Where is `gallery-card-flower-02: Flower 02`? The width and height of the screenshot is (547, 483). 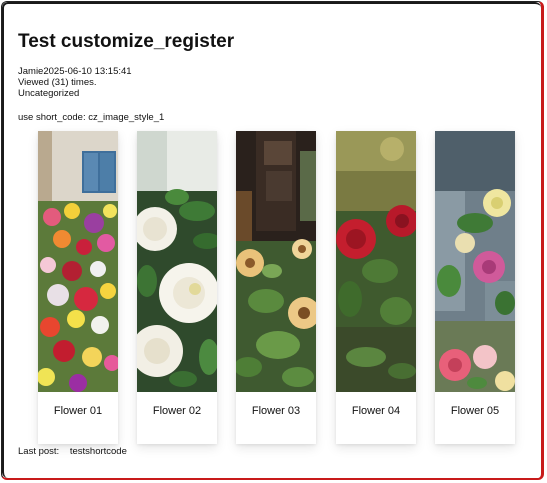
gallery-card-flower-02: Flower 02 is located at coordinates (177, 287).